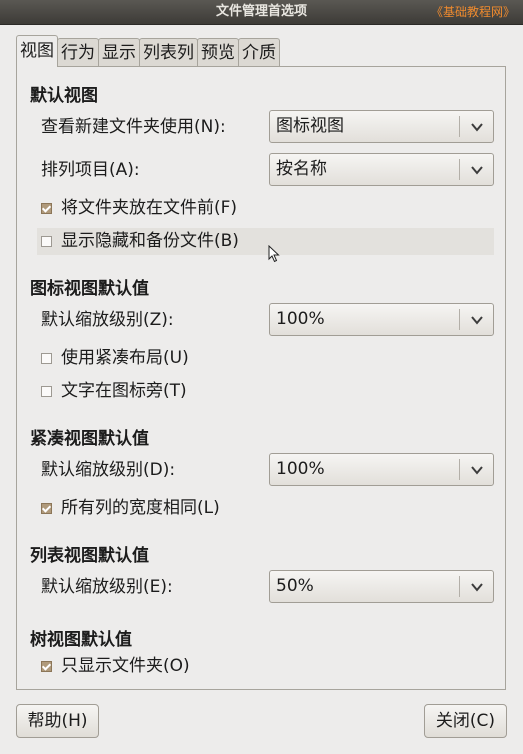  I want to click on title-bar: 文件管理首选项 《基础教程网》, so click(261, 12).